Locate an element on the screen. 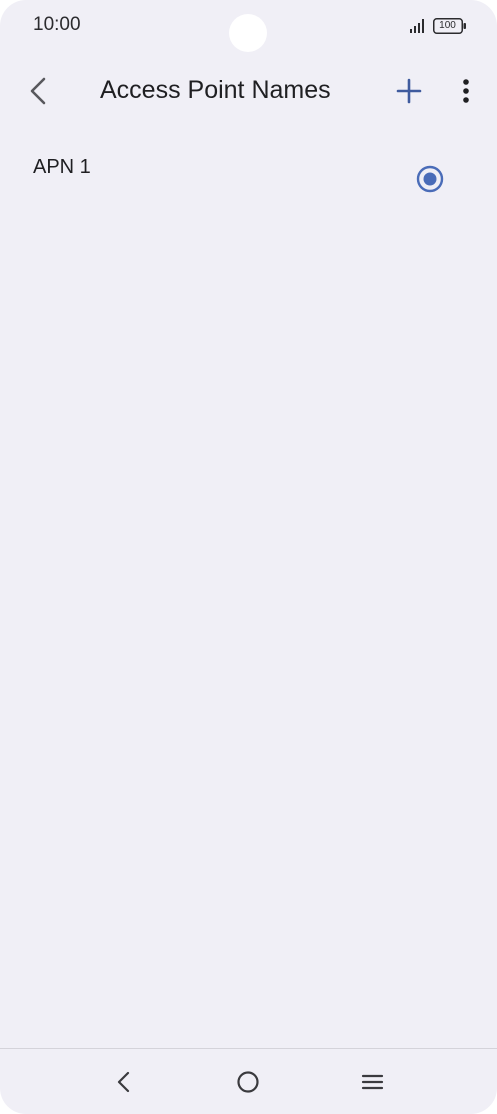  nav-recents-icon is located at coordinates (372, 1082).